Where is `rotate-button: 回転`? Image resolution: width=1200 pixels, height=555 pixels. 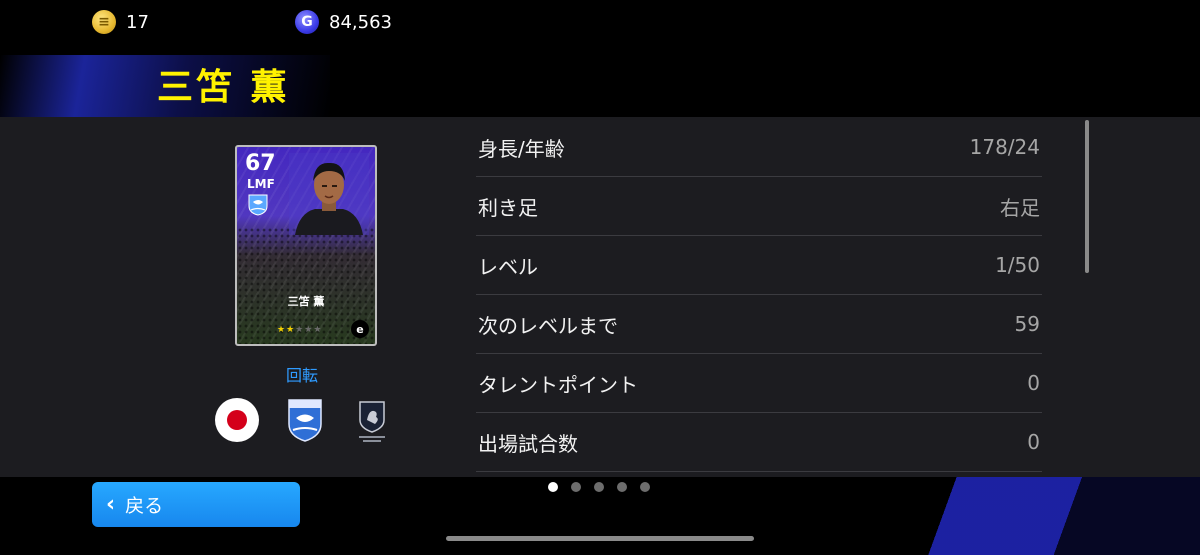
rotate-button: 回転 is located at coordinates (302, 374).